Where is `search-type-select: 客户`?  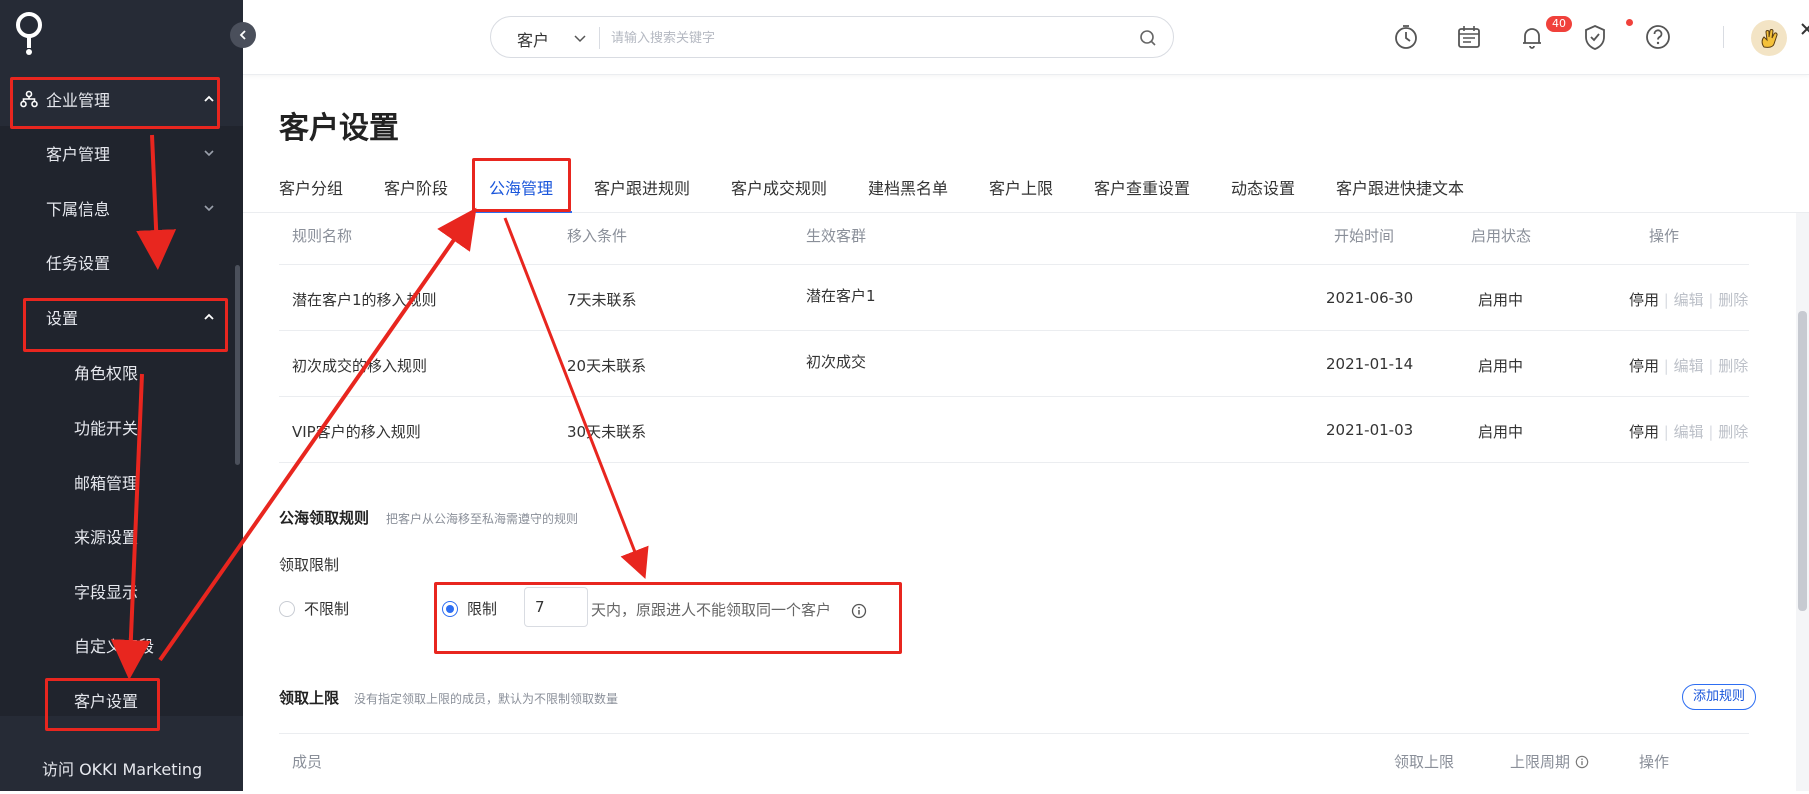 search-type-select: 客户 is located at coordinates (533, 39).